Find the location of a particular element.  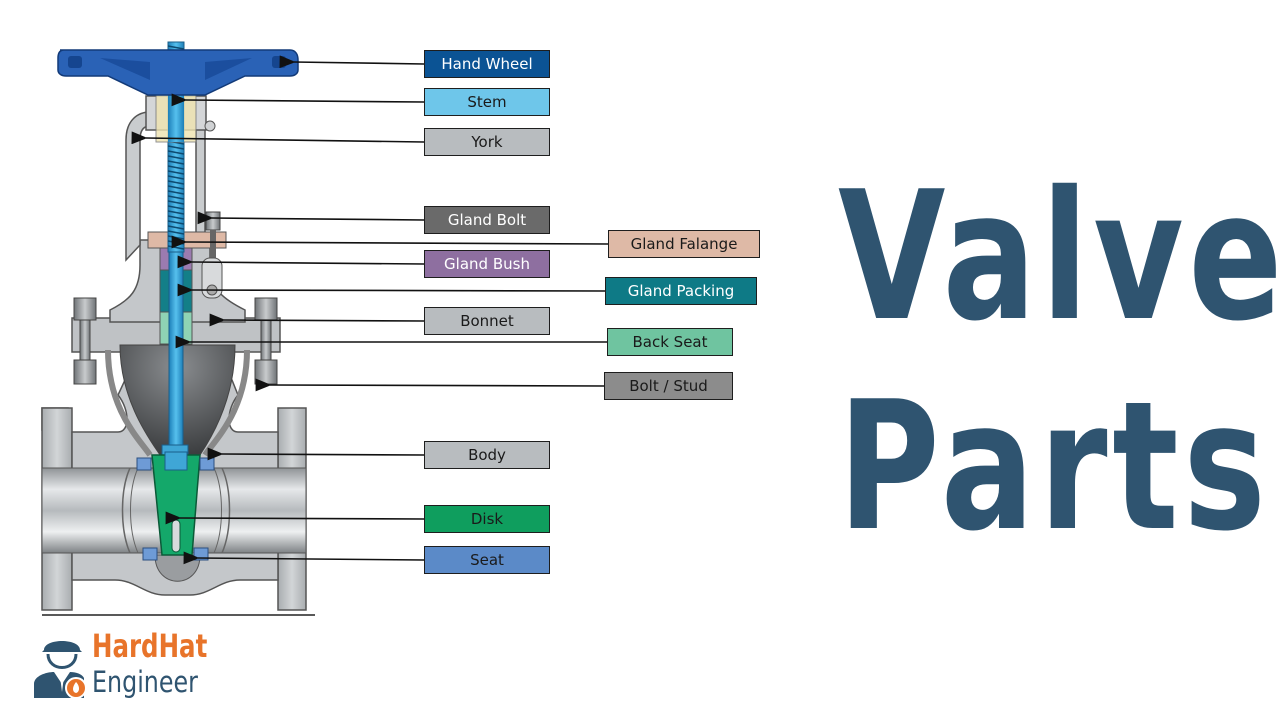

logo-hardhat-text: HardHat is located at coordinates (150, 646).